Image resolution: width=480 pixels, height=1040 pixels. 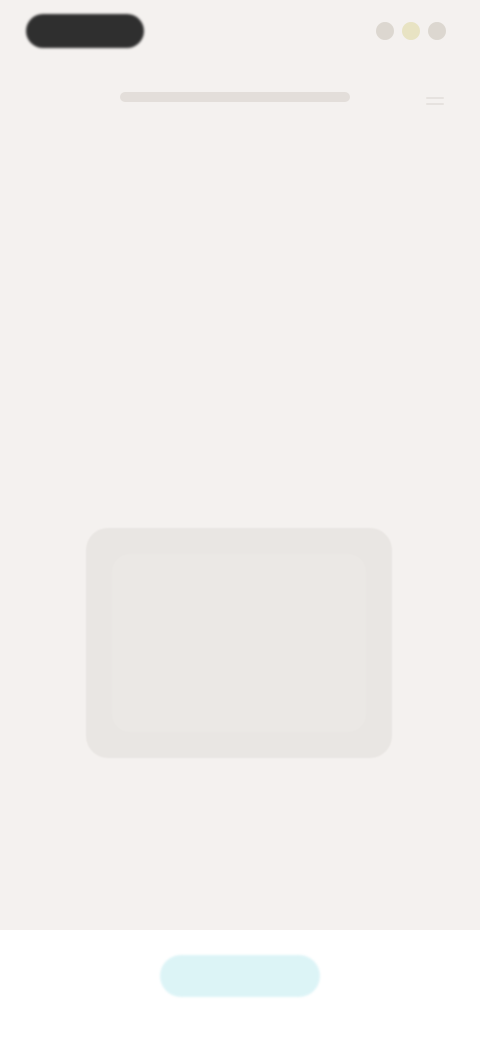 What do you see at coordinates (235, 97) in the screenshot?
I see `page-title` at bounding box center [235, 97].